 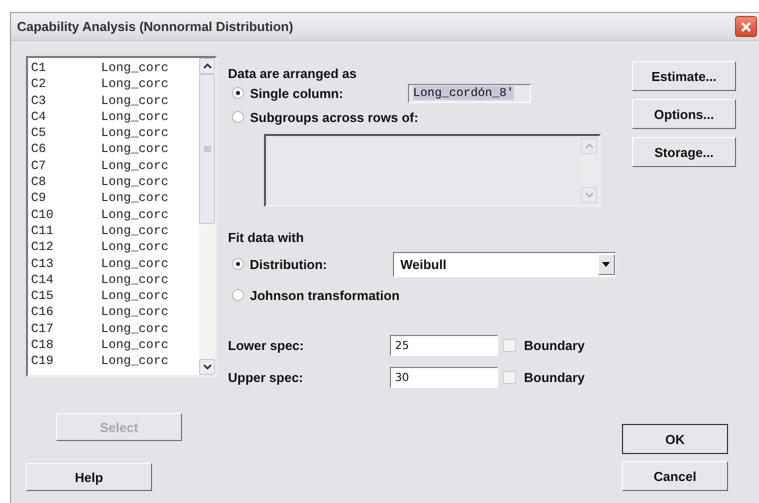 I want to click on column-id: C14, so click(x=66, y=280).